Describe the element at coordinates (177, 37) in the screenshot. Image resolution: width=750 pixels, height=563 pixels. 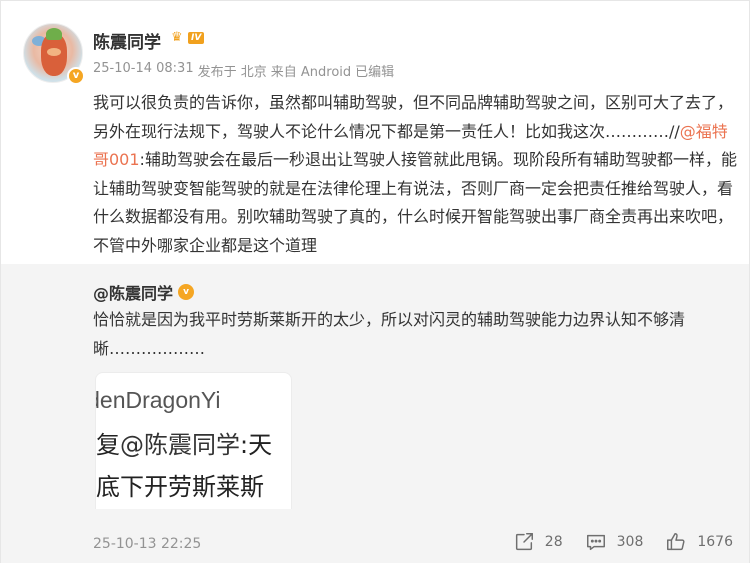
I see `crown-icon: ♛` at that location.